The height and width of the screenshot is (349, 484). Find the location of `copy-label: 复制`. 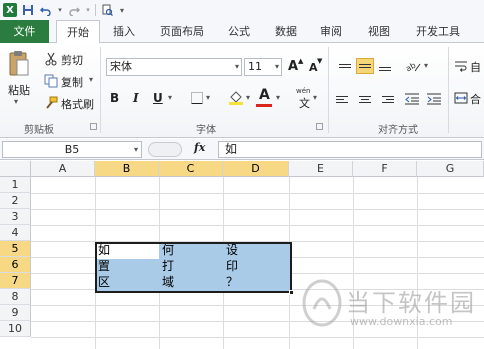

copy-label: 复制 is located at coordinates (72, 82).